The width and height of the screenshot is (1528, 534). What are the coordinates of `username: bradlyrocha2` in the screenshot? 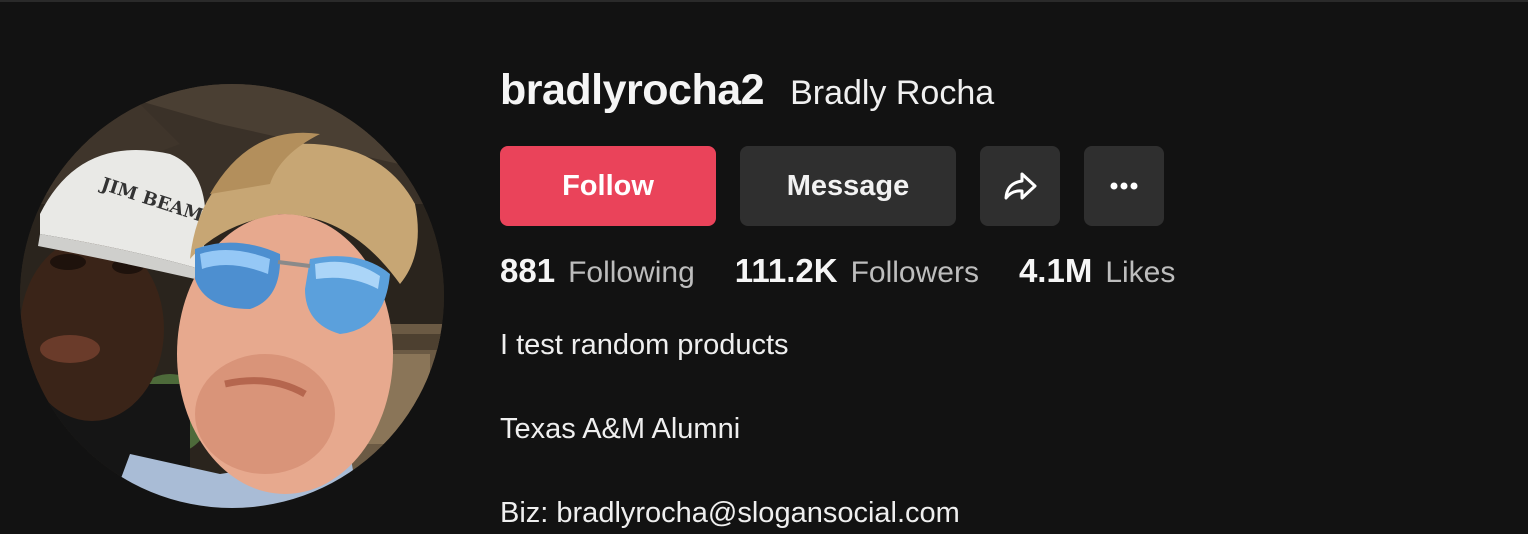 It's located at (632, 90).